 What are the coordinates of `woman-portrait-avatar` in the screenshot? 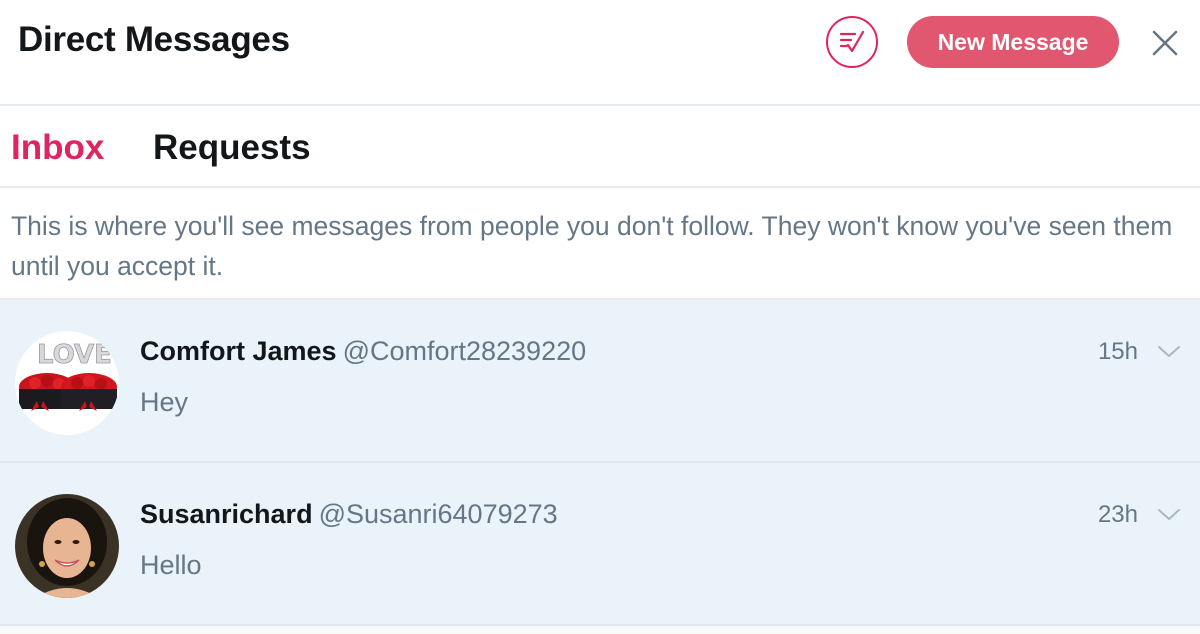 It's located at (67, 546).